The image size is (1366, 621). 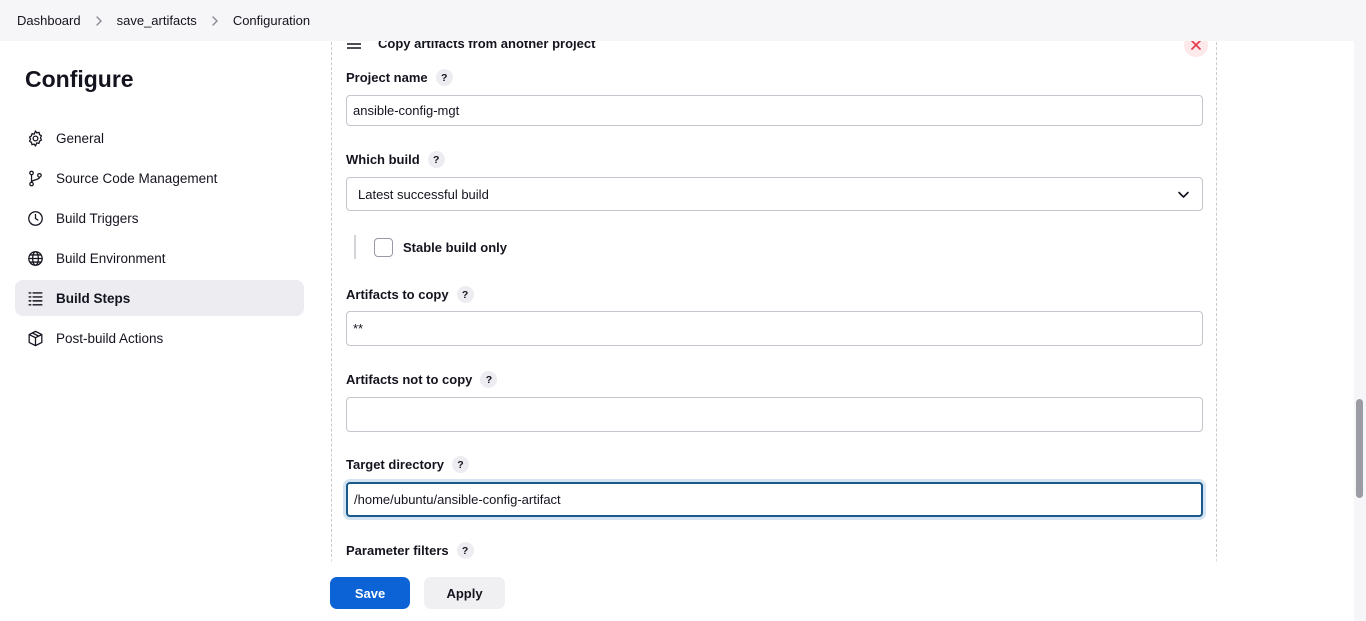 I want to click on which-build-label-text: Which build, so click(x=383, y=159).